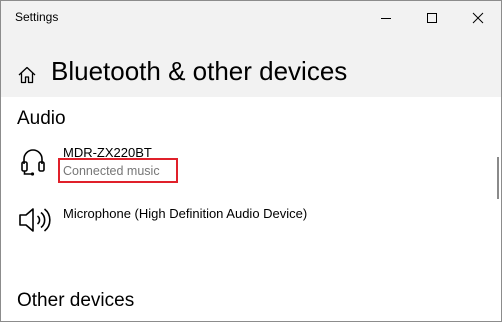 The height and width of the screenshot is (322, 502). Describe the element at coordinates (37, 17) in the screenshot. I see `window-title: Settings` at that location.